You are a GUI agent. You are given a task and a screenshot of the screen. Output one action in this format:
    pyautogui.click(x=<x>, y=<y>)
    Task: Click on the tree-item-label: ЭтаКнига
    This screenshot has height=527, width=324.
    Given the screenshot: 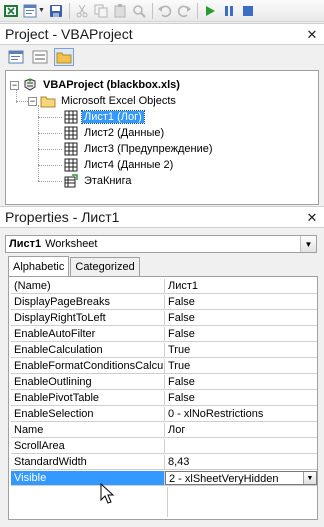 What is the action you would take?
    pyautogui.click(x=108, y=181)
    